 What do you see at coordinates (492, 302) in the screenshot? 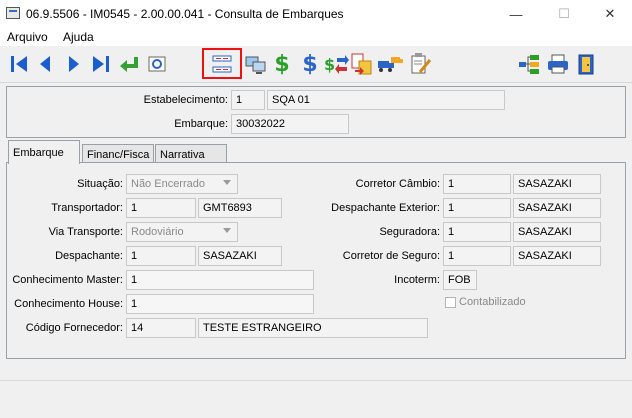
I see `contabilizado-label: Contabilizado` at bounding box center [492, 302].